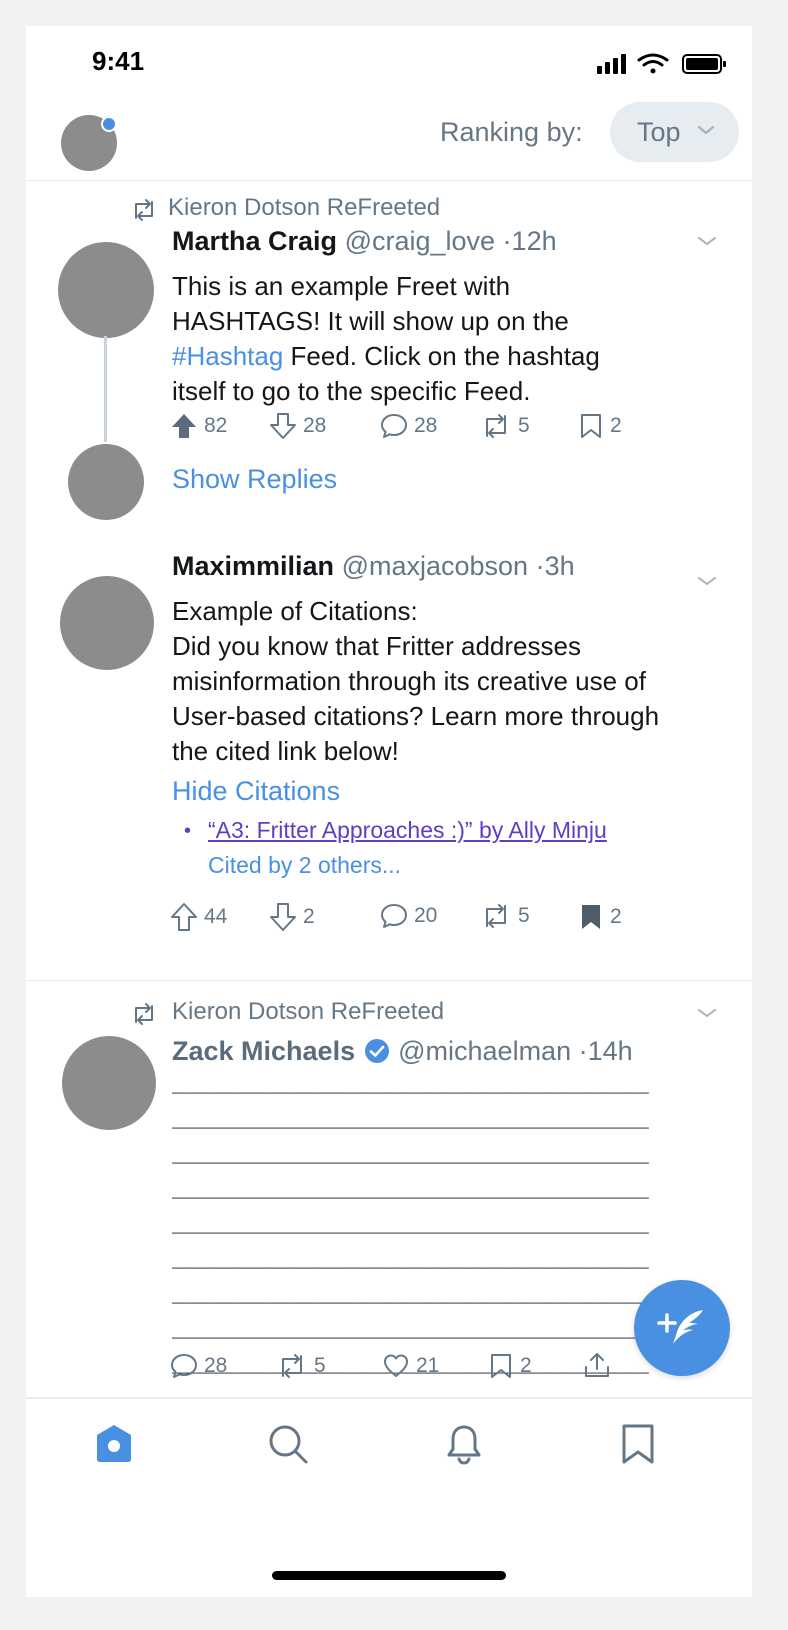  I want to click on tab-search, so click(288, 1444).